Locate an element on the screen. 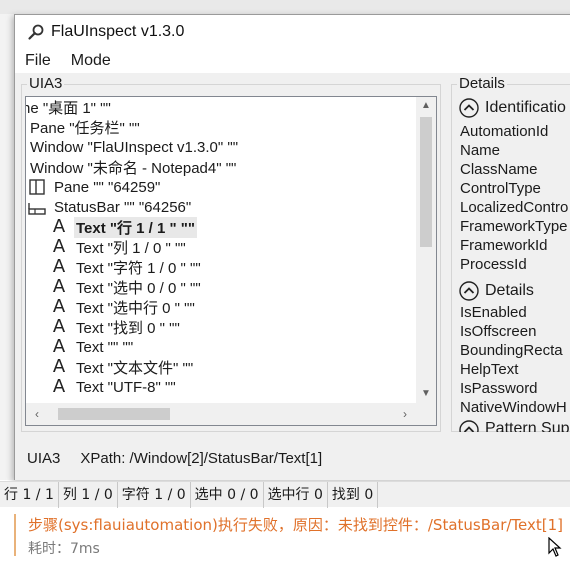 This screenshot has height=568, width=570. prop-is-password: IsPassword is located at coordinates (499, 388).